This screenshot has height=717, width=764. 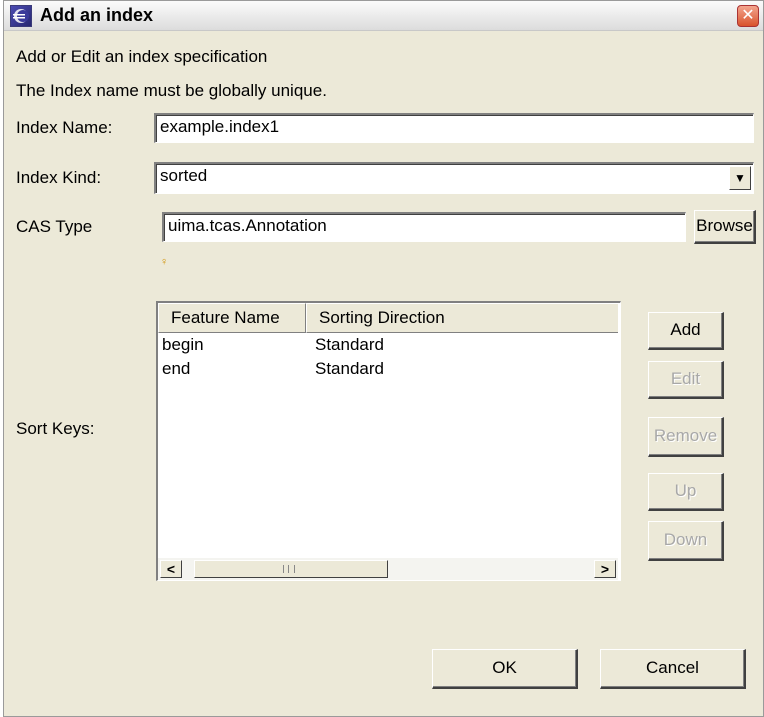 I want to click on column-header-feature-name: Feature Name, so click(x=232, y=318).